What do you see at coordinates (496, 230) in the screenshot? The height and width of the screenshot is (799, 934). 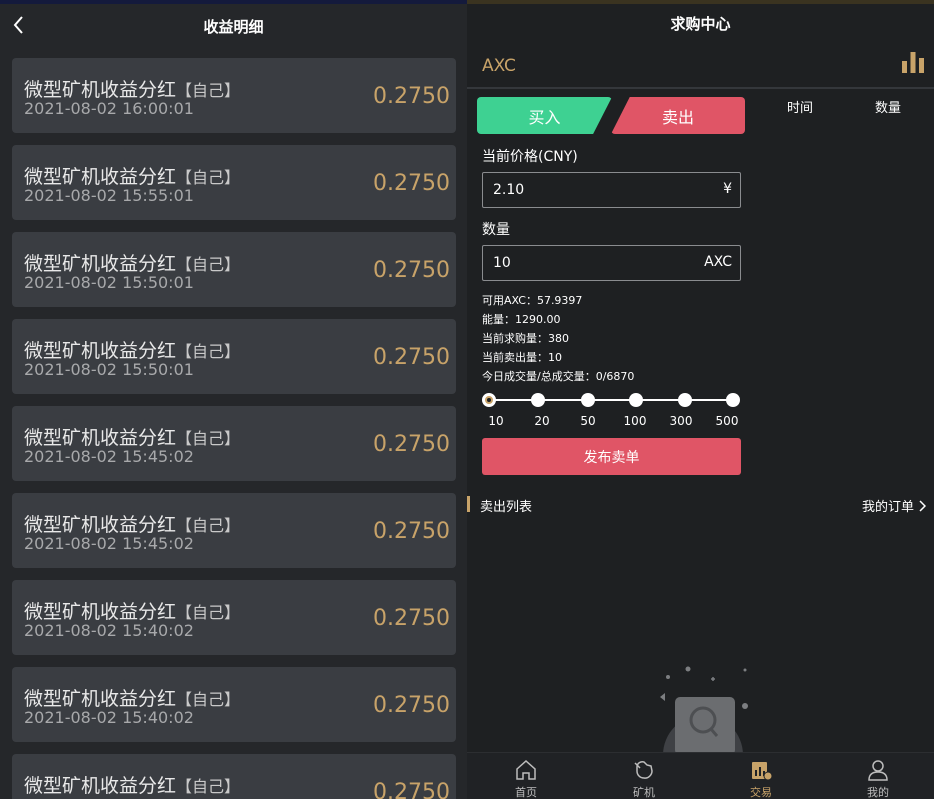 I see `quantity-label: 数量` at bounding box center [496, 230].